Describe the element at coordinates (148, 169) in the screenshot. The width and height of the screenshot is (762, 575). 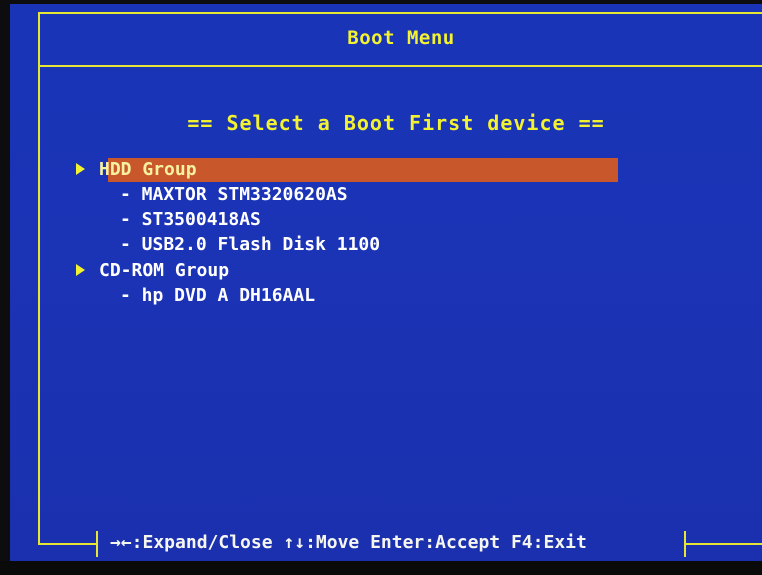
I see `boot-group-label: HDD Group` at that location.